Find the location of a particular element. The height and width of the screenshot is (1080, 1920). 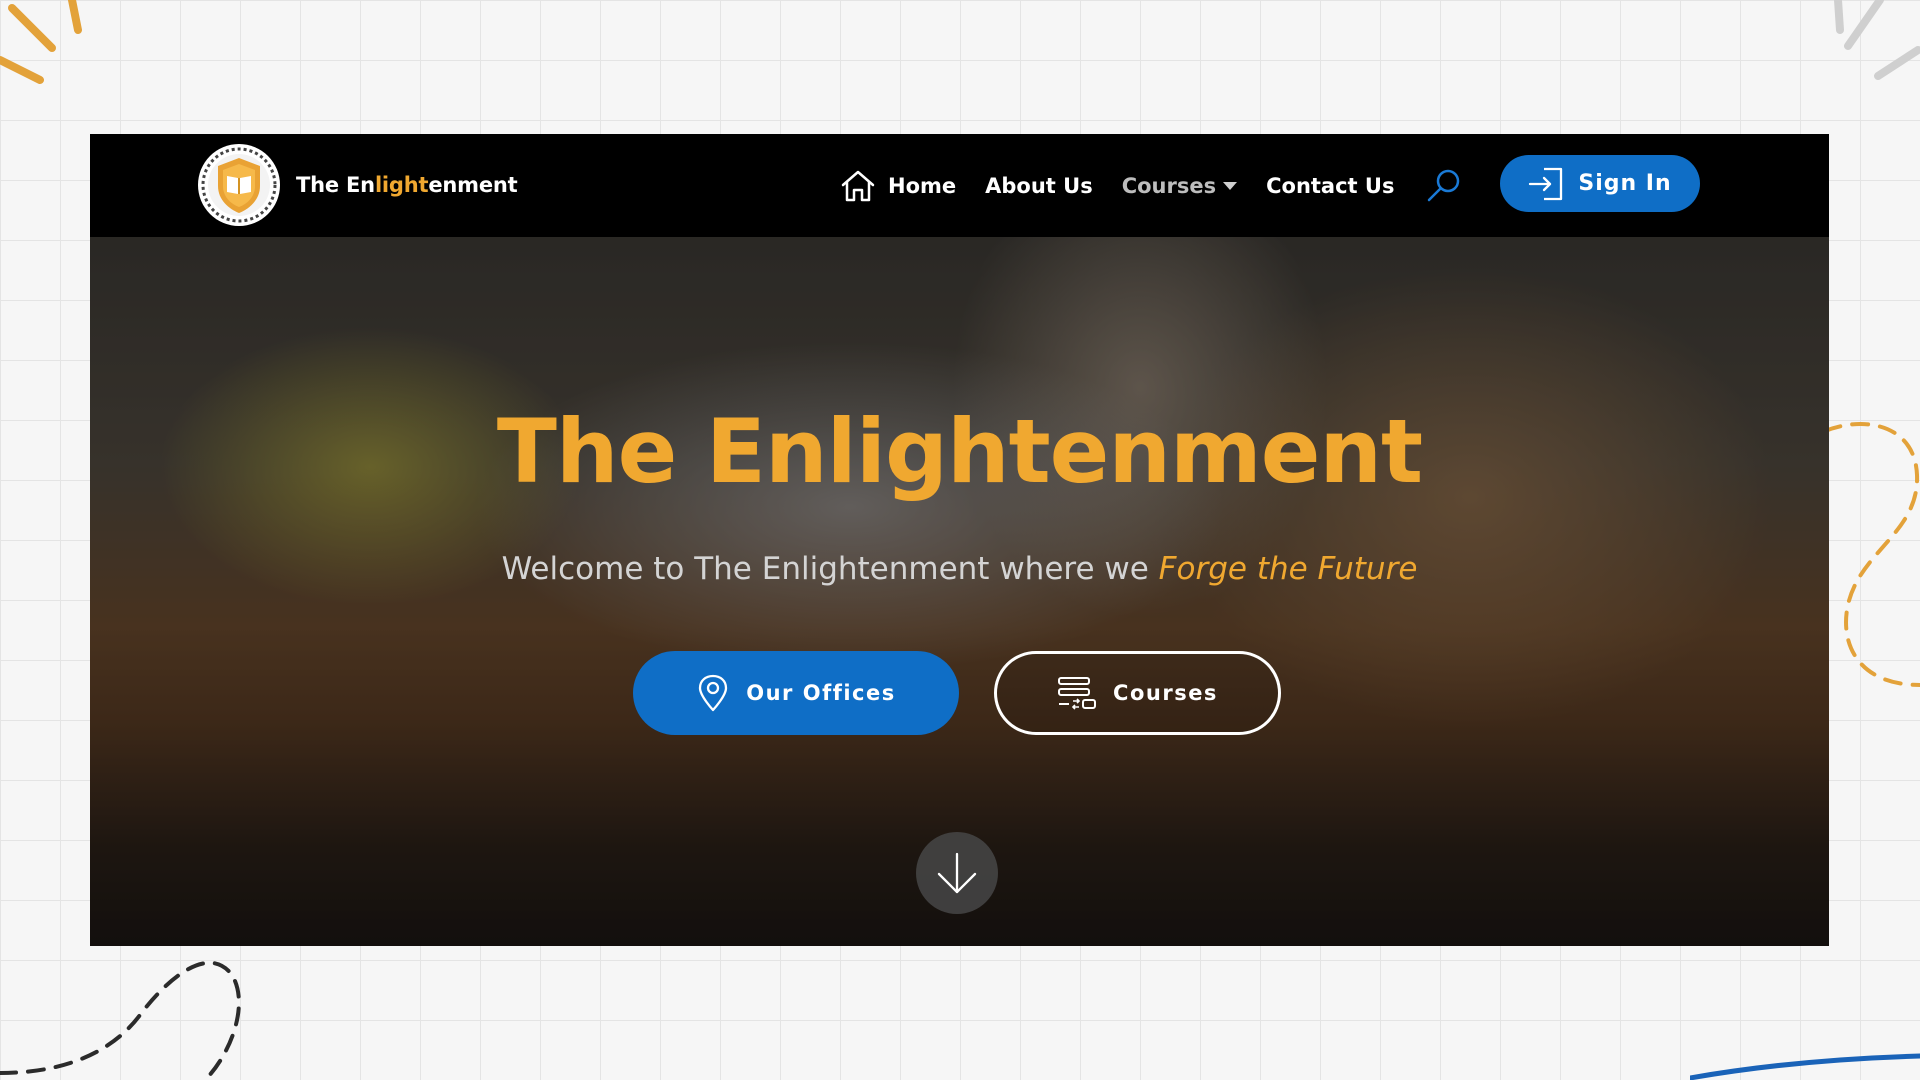

brand-name: The Enlightenment is located at coordinates (407, 185).